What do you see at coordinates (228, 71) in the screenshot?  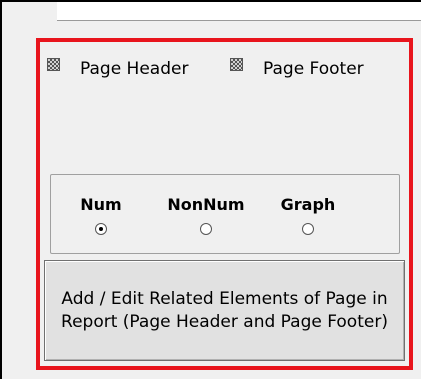 I see `checkbox-row: Page Header Page Footer` at bounding box center [228, 71].